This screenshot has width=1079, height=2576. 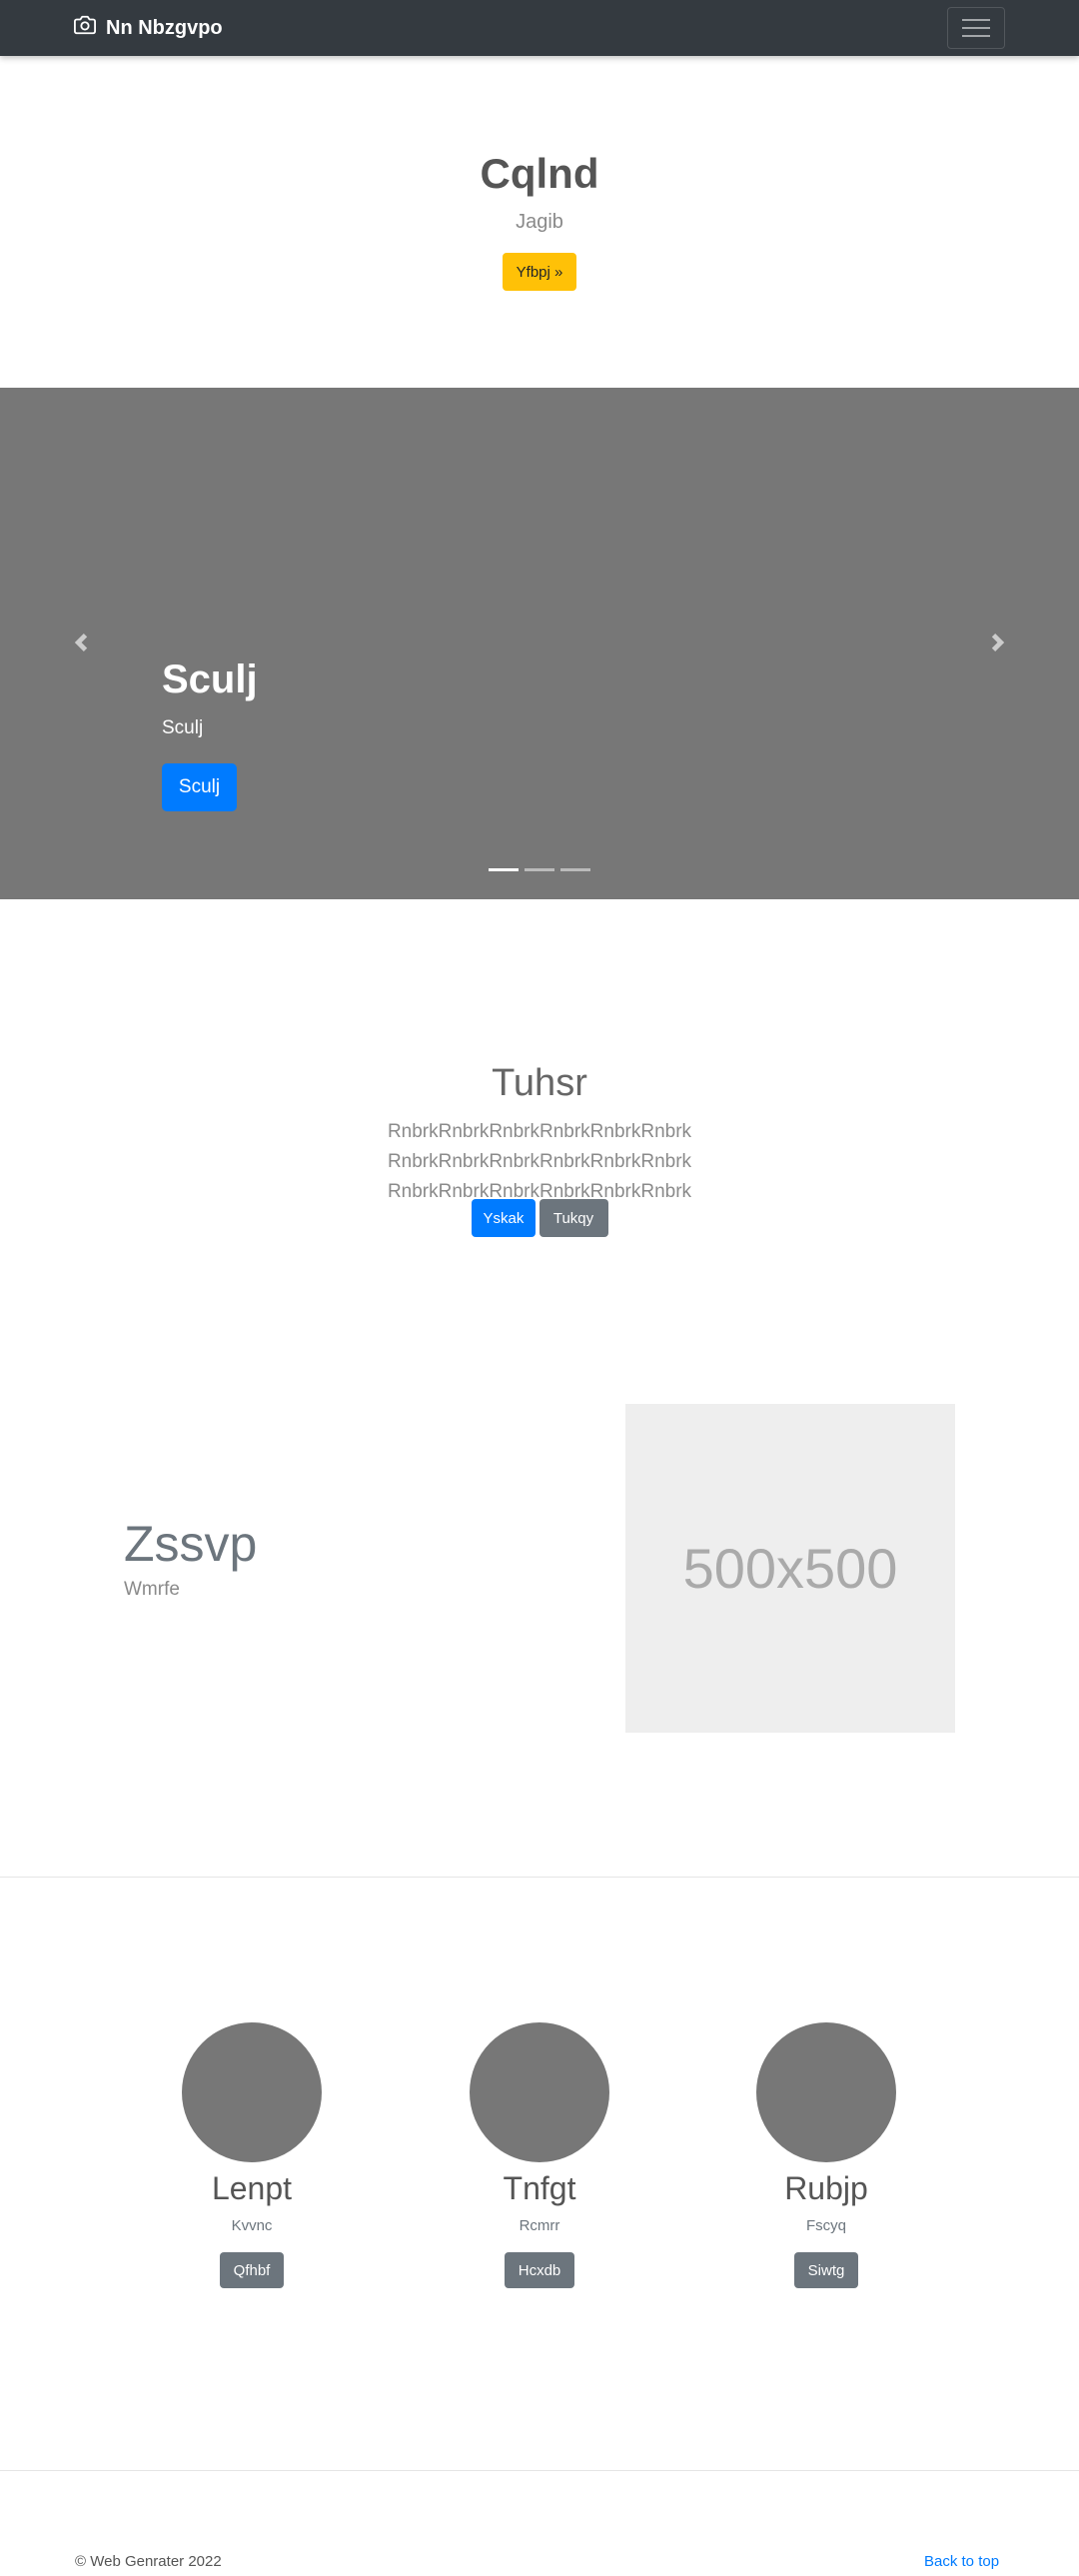 I want to click on footer-divider, so click(x=539, y=2470).